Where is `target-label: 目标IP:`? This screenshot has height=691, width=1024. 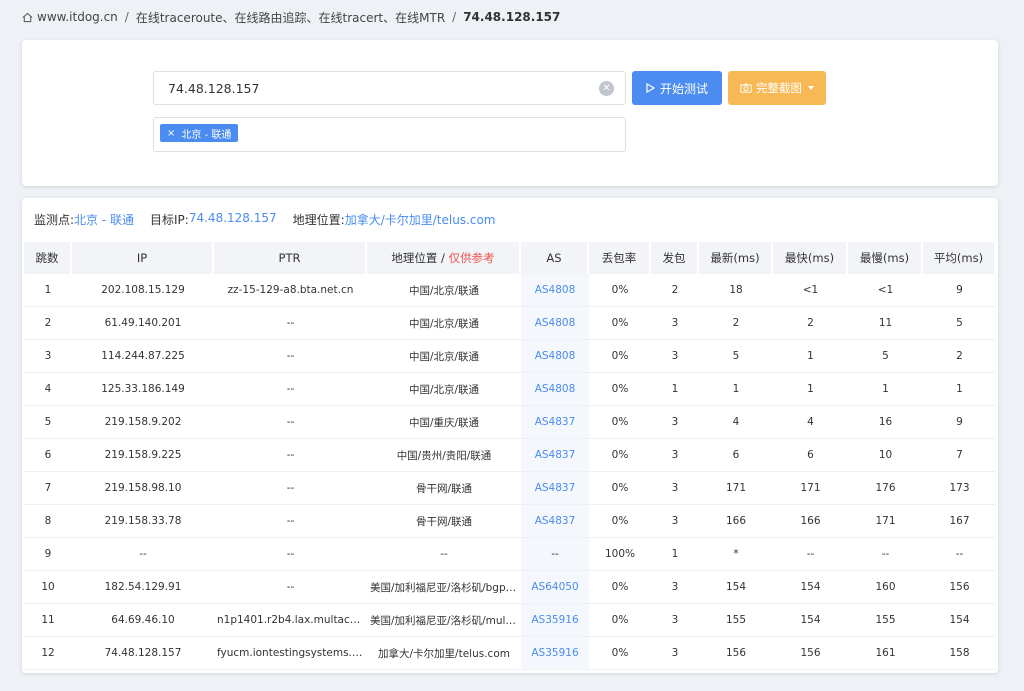 target-label: 目标IP: is located at coordinates (169, 220).